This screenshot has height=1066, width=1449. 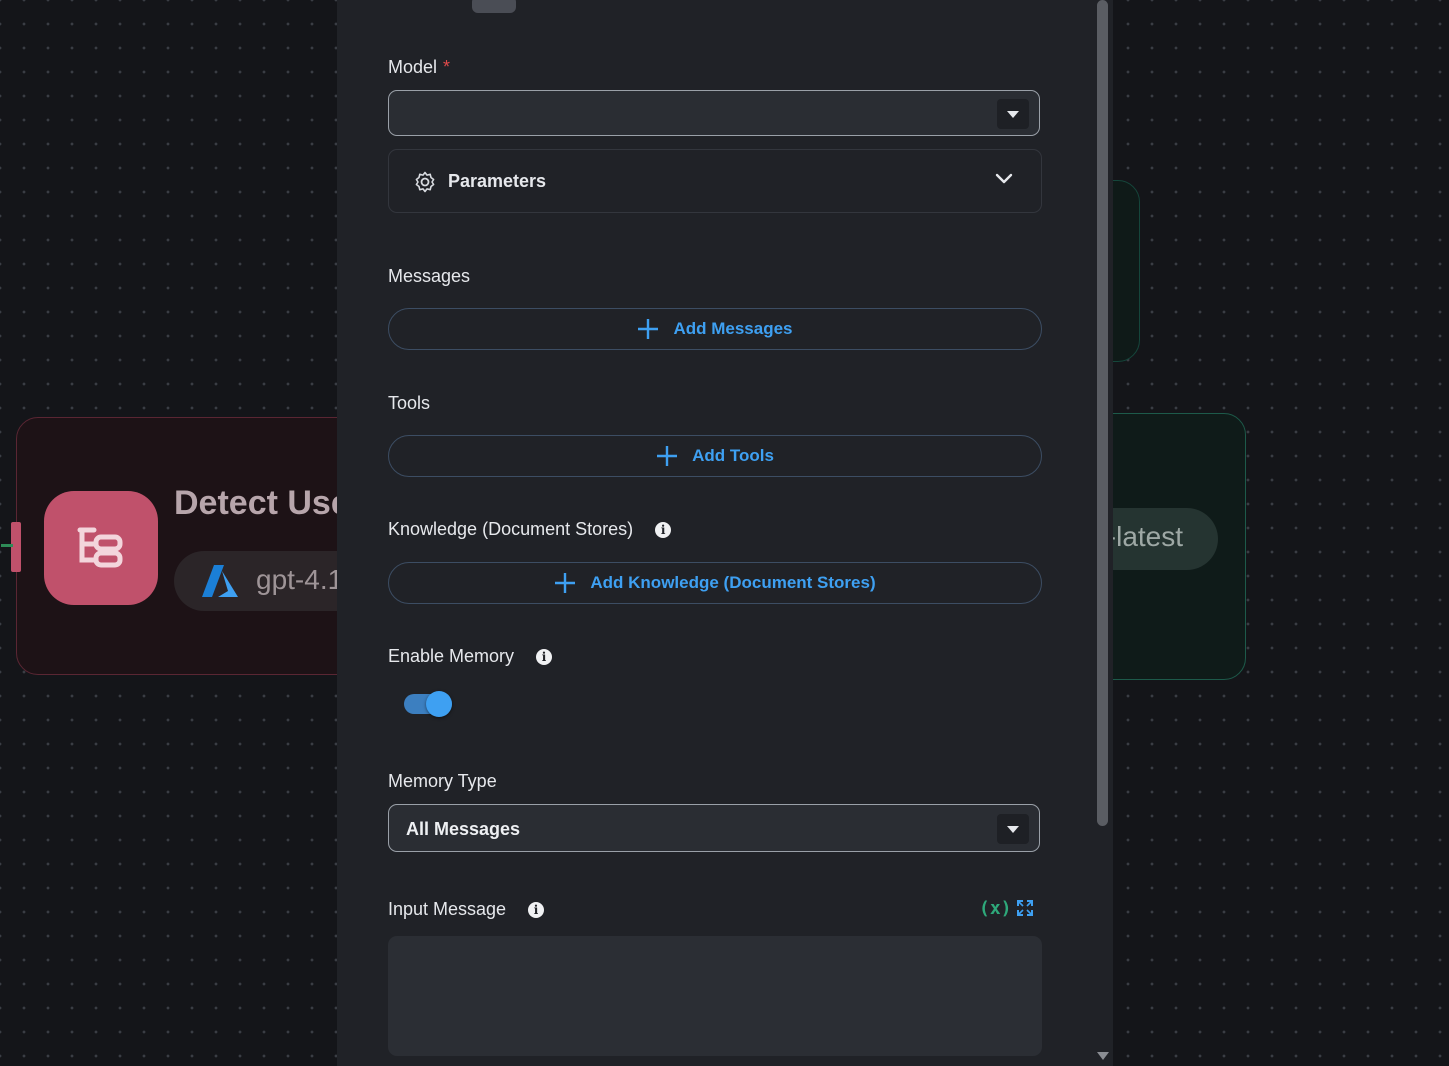 What do you see at coordinates (1025, 908) in the screenshot?
I see `expand-icon` at bounding box center [1025, 908].